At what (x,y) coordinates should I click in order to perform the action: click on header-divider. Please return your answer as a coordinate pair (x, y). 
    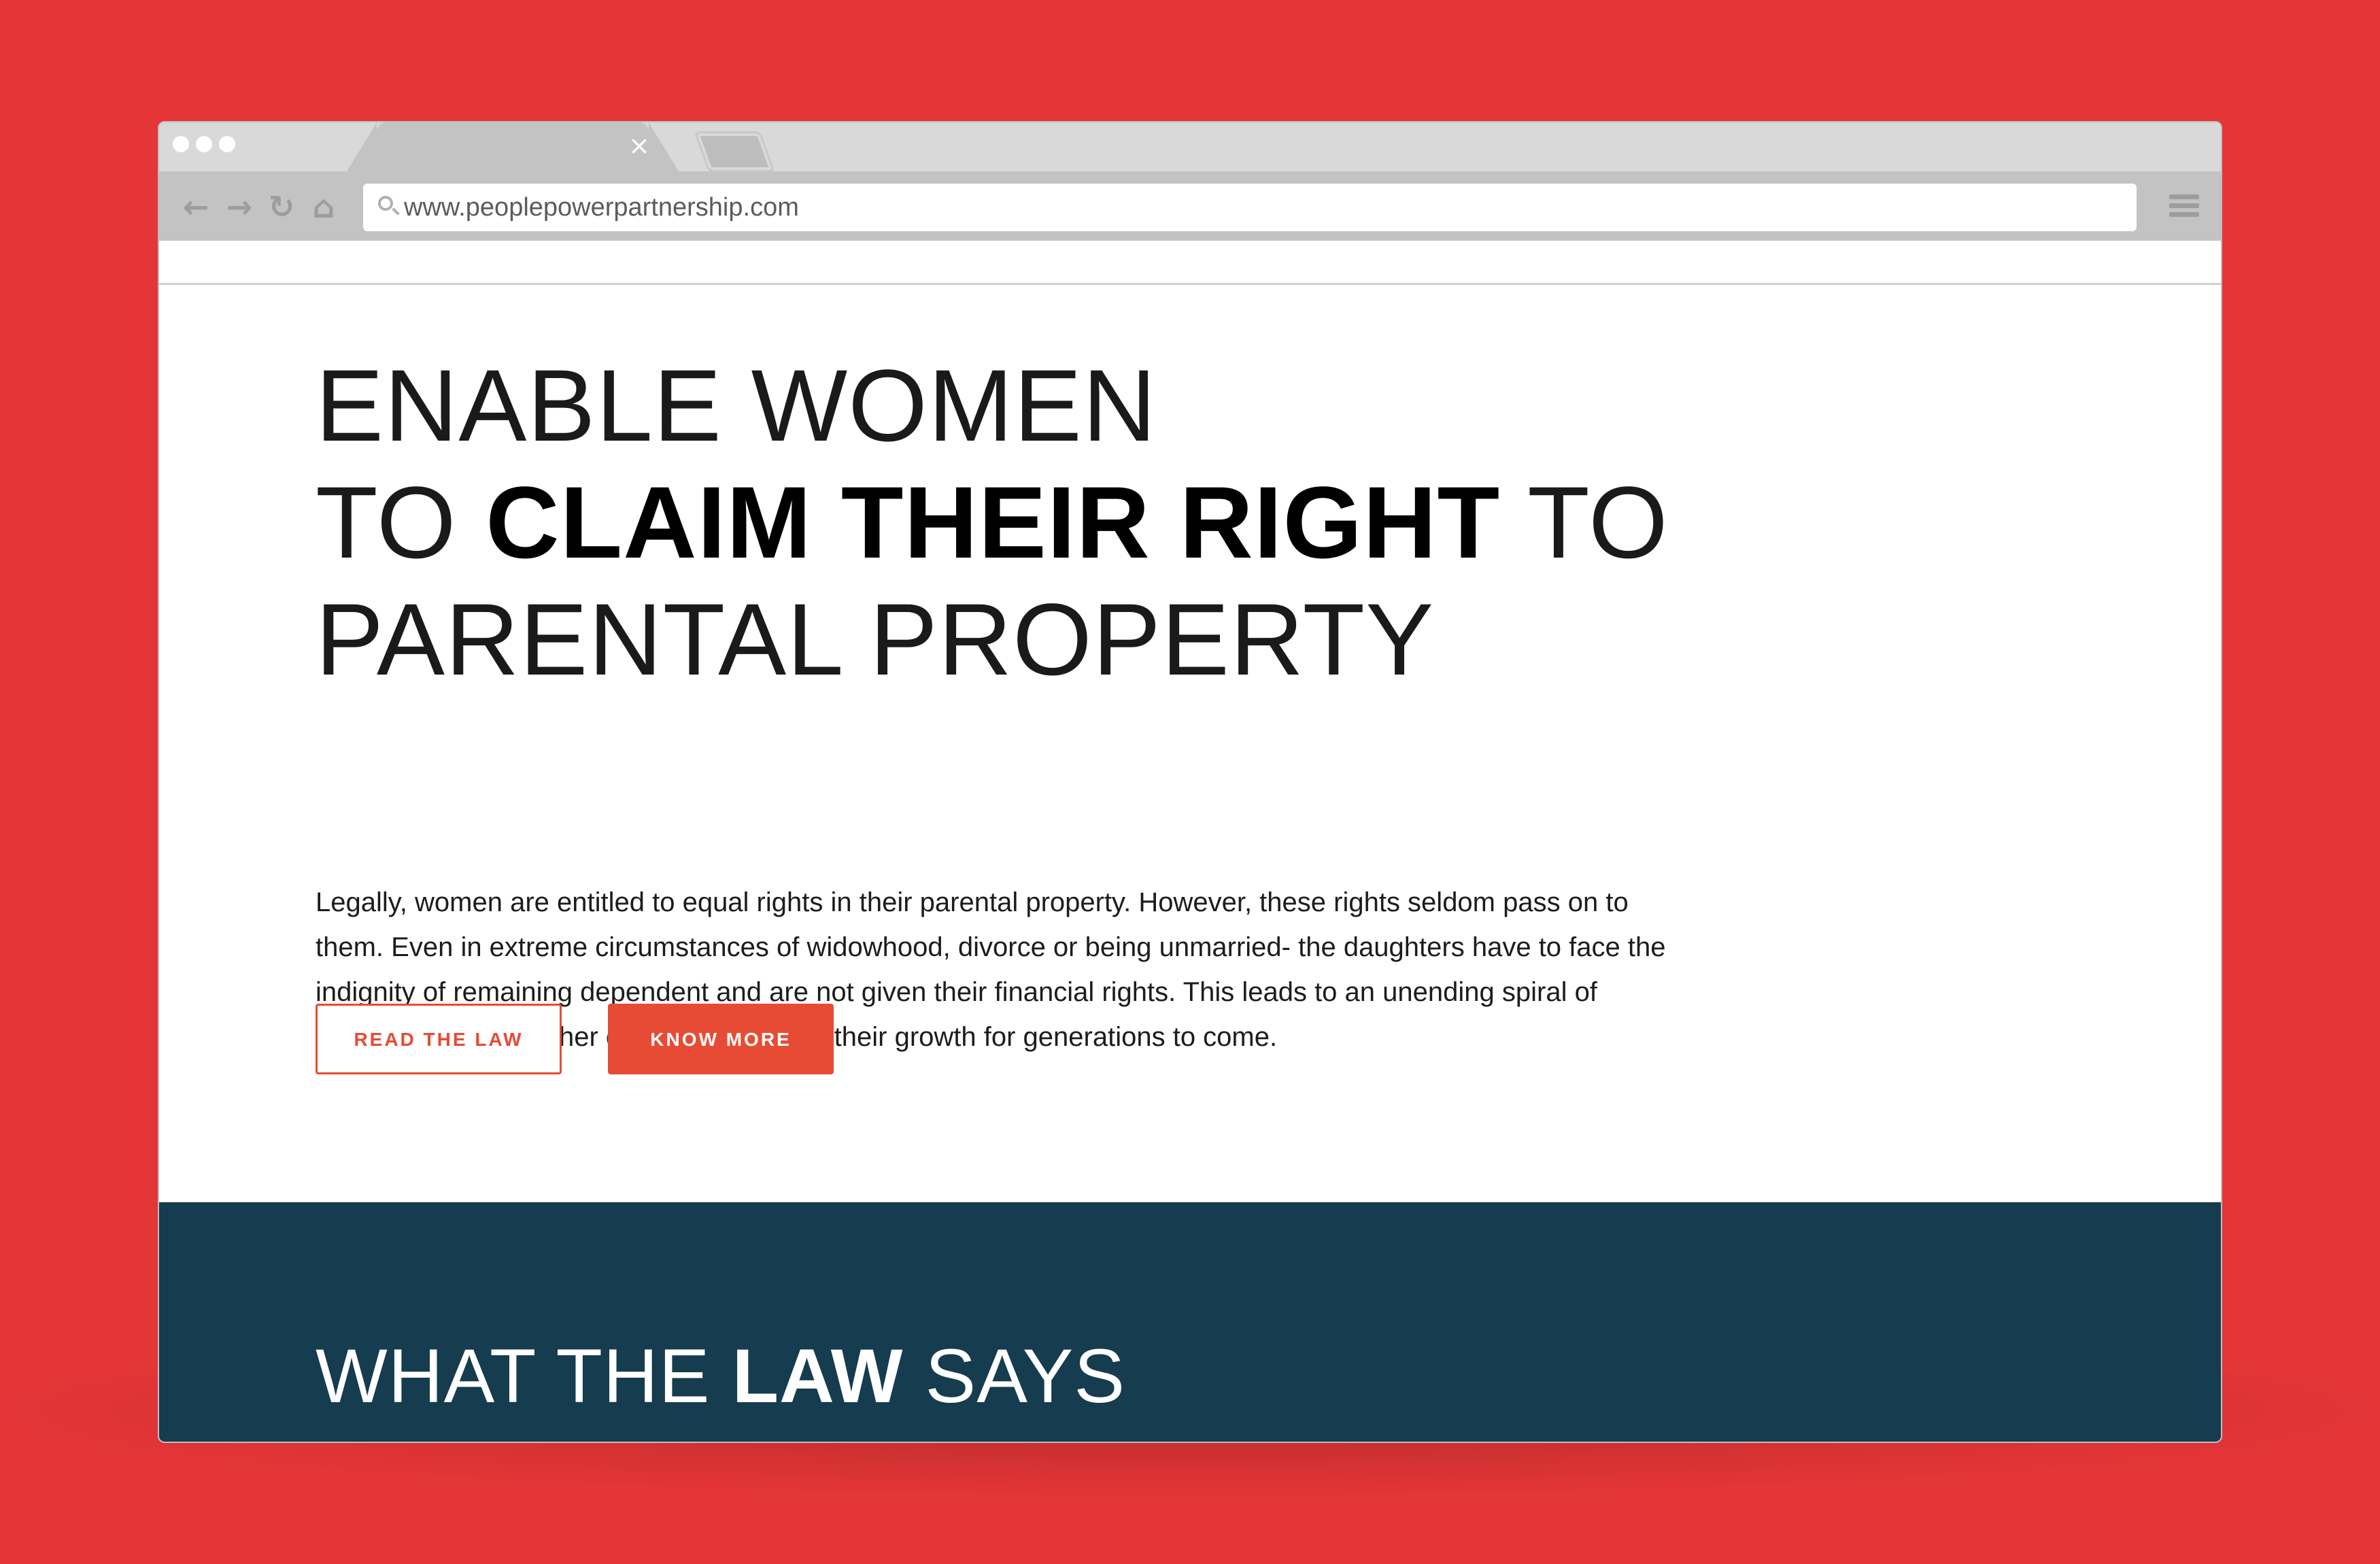
    Looking at the image, I should click on (1190, 284).